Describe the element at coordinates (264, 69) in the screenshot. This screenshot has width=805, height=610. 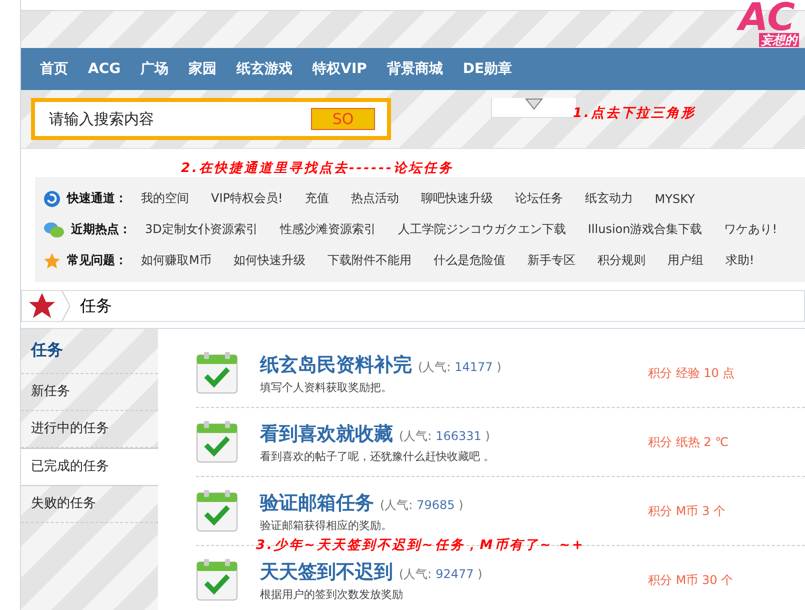
I see `nav-link: 纸玄游戏` at that location.